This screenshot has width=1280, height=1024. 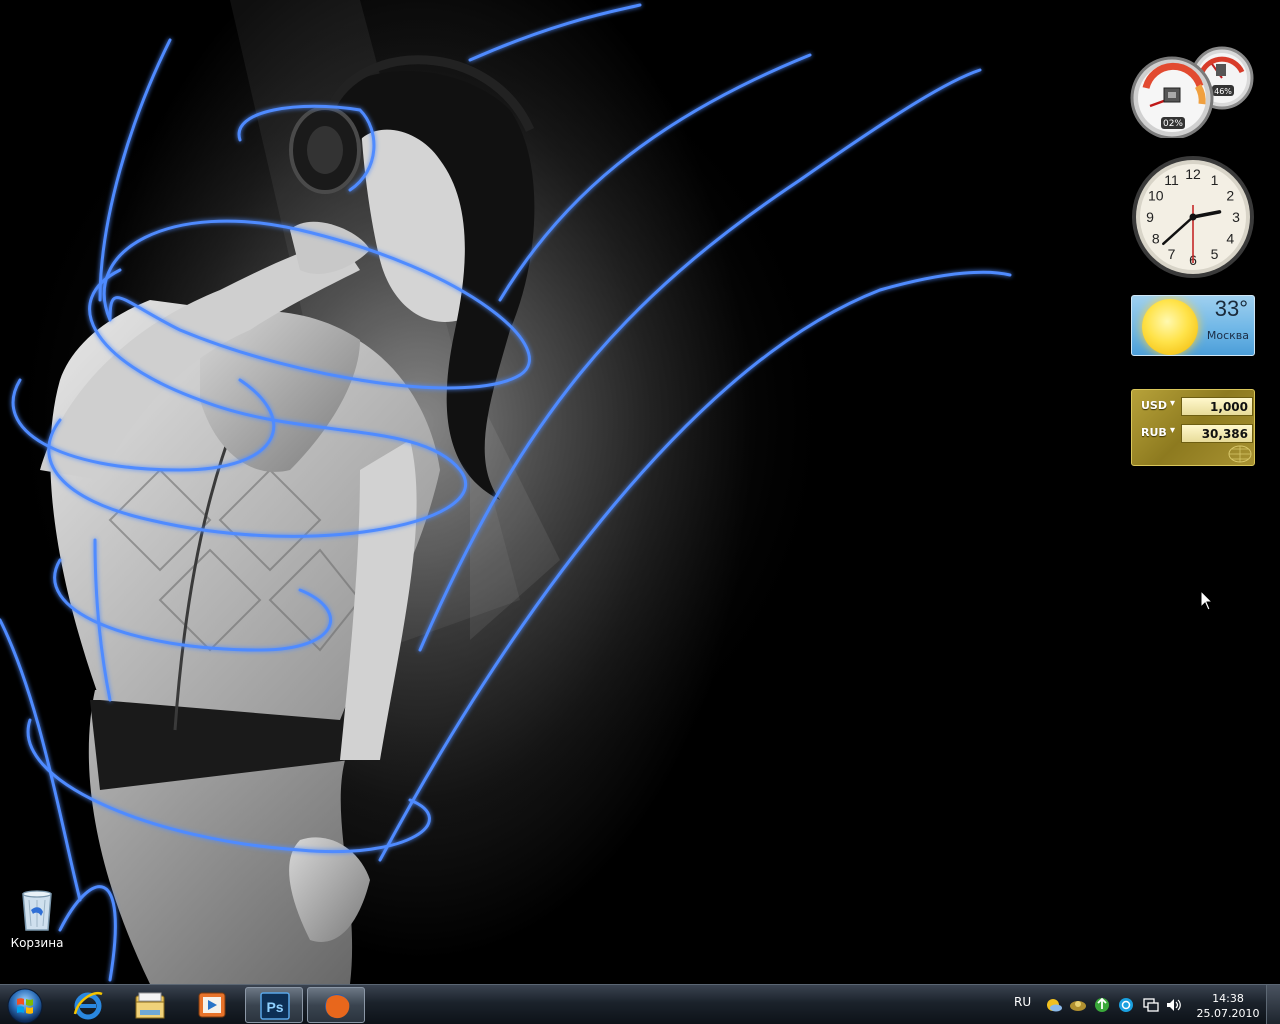 I want to click on currency-row-usd: USD ▾ 1,000, so click(x=1197, y=407).